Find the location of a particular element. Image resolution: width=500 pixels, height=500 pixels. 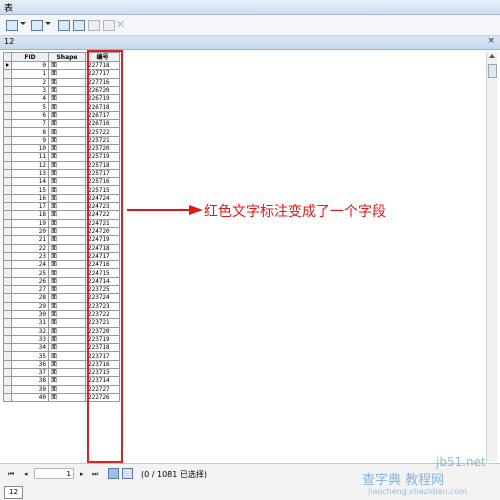

code-cell: 227716 is located at coordinates (102, 82).